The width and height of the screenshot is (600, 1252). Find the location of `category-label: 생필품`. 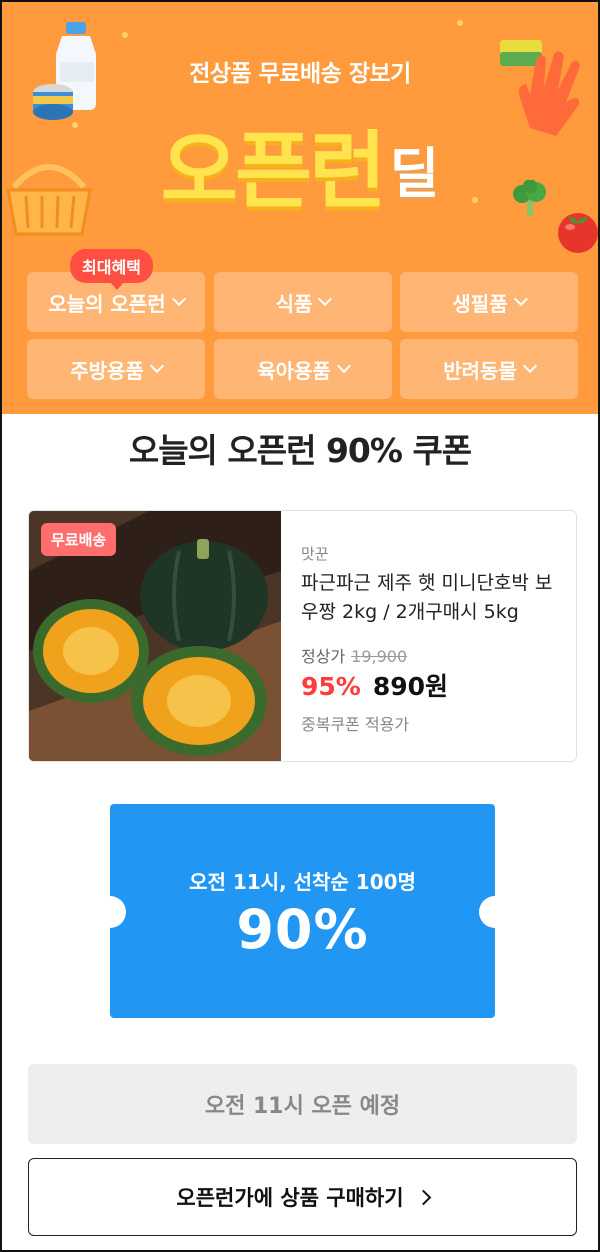

category-label: 생필품 is located at coordinates (480, 303).